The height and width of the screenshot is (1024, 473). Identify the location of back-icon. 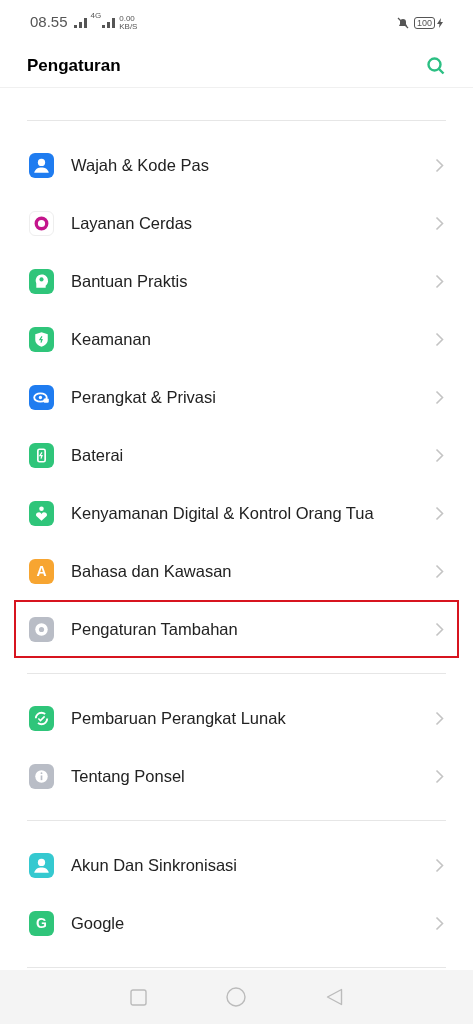
(335, 997).